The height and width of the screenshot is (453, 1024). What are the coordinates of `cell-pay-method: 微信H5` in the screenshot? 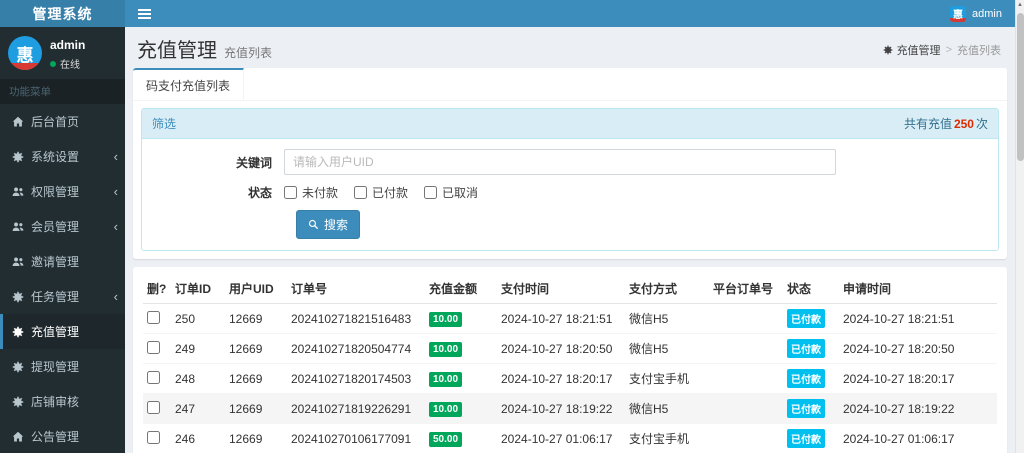 It's located at (649, 319).